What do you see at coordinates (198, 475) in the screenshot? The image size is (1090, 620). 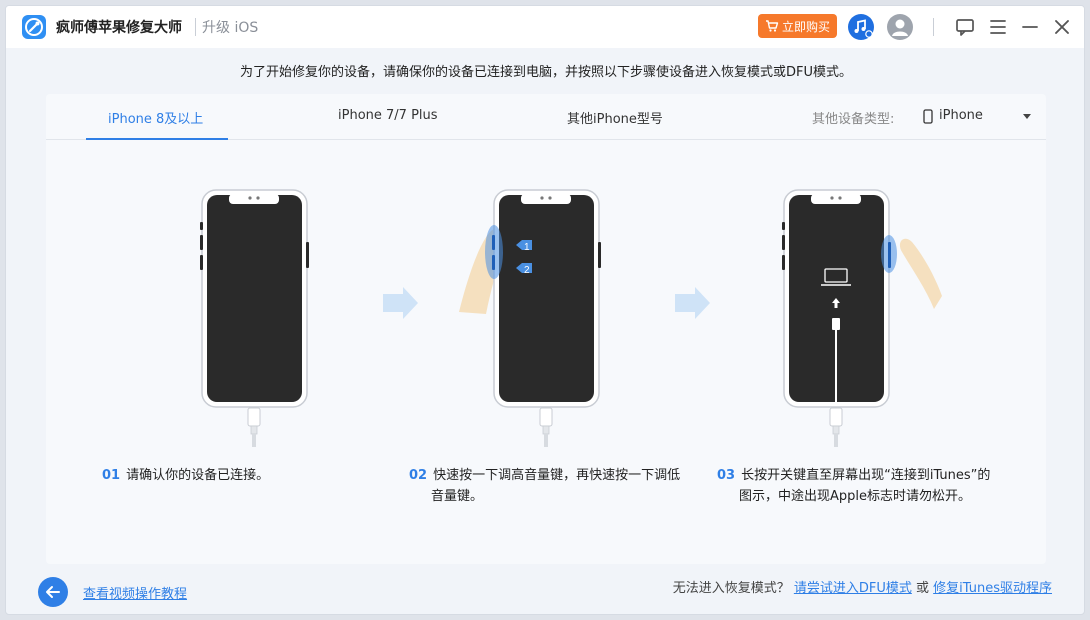 I see `step-1-text: 请确认你的设备已连接。` at bounding box center [198, 475].